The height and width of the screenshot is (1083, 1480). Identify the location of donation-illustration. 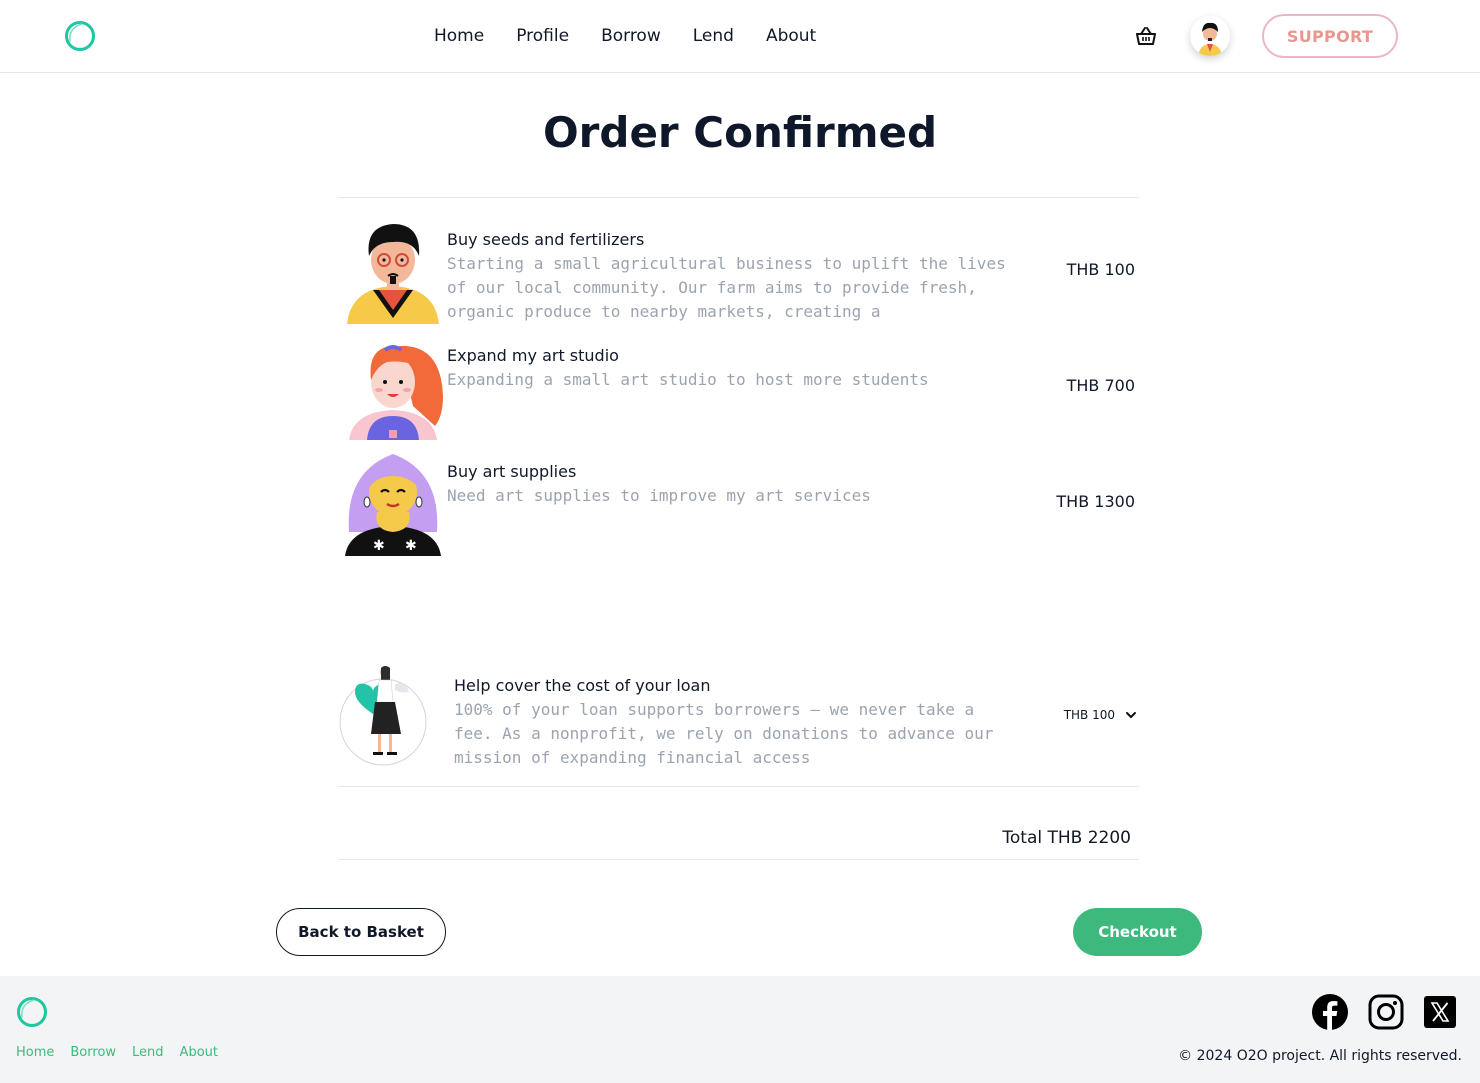
(383, 716).